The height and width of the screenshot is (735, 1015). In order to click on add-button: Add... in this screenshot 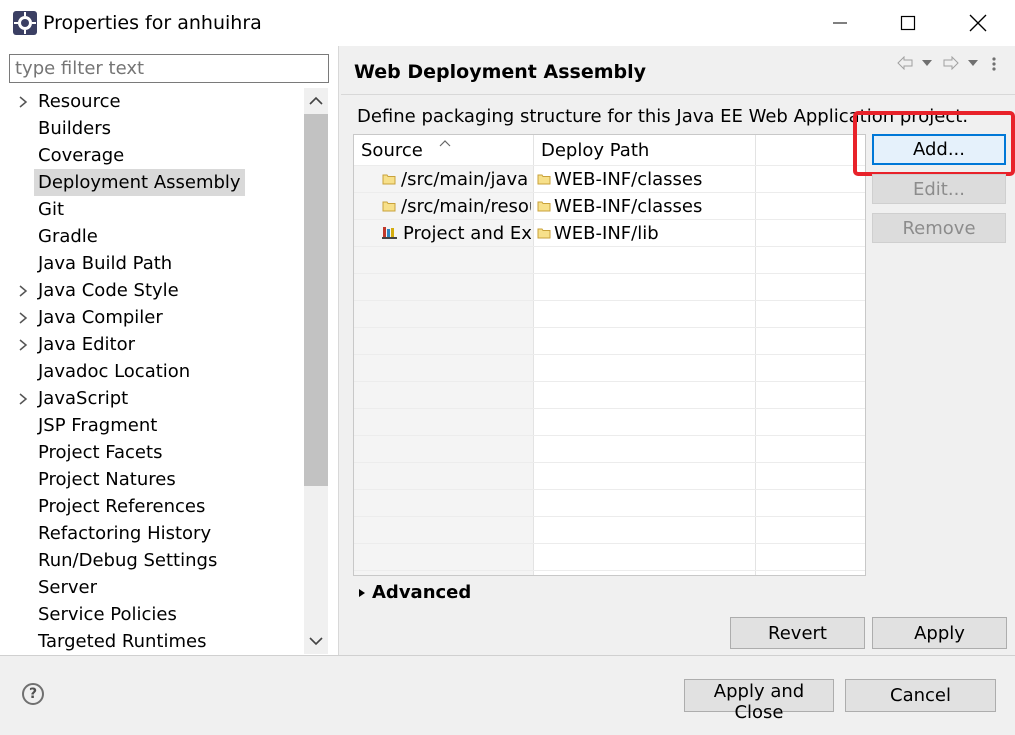, I will do `click(939, 149)`.